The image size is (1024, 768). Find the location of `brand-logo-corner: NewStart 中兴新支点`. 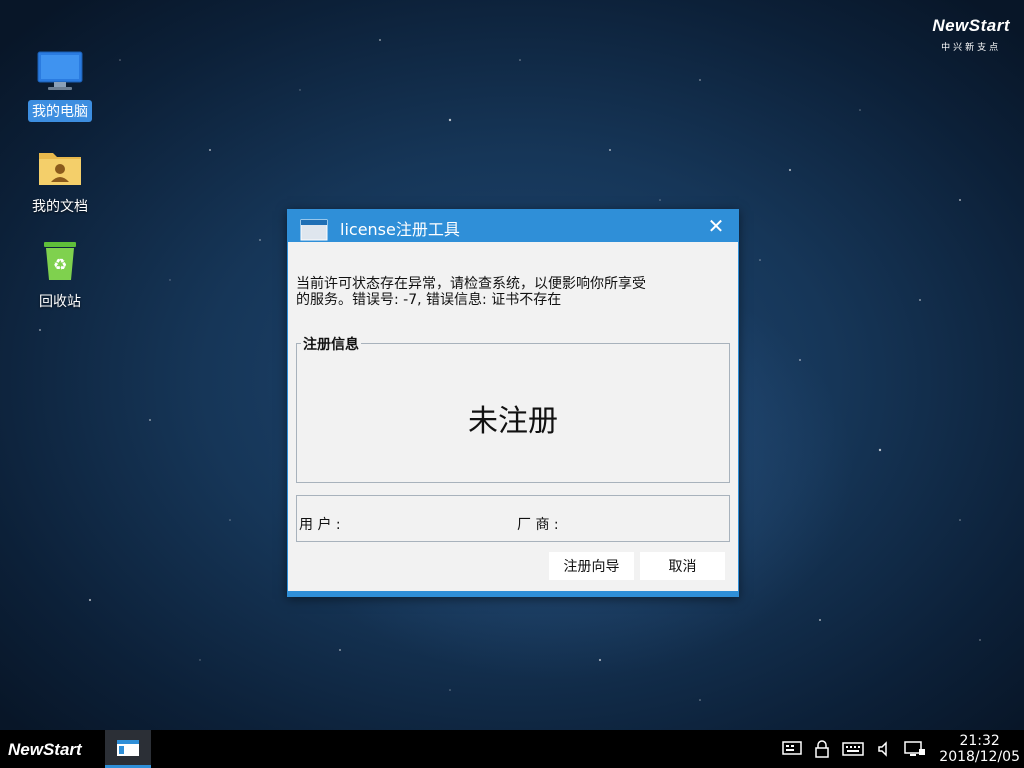

brand-logo-corner: NewStart 中兴新支点 is located at coordinates (971, 34).